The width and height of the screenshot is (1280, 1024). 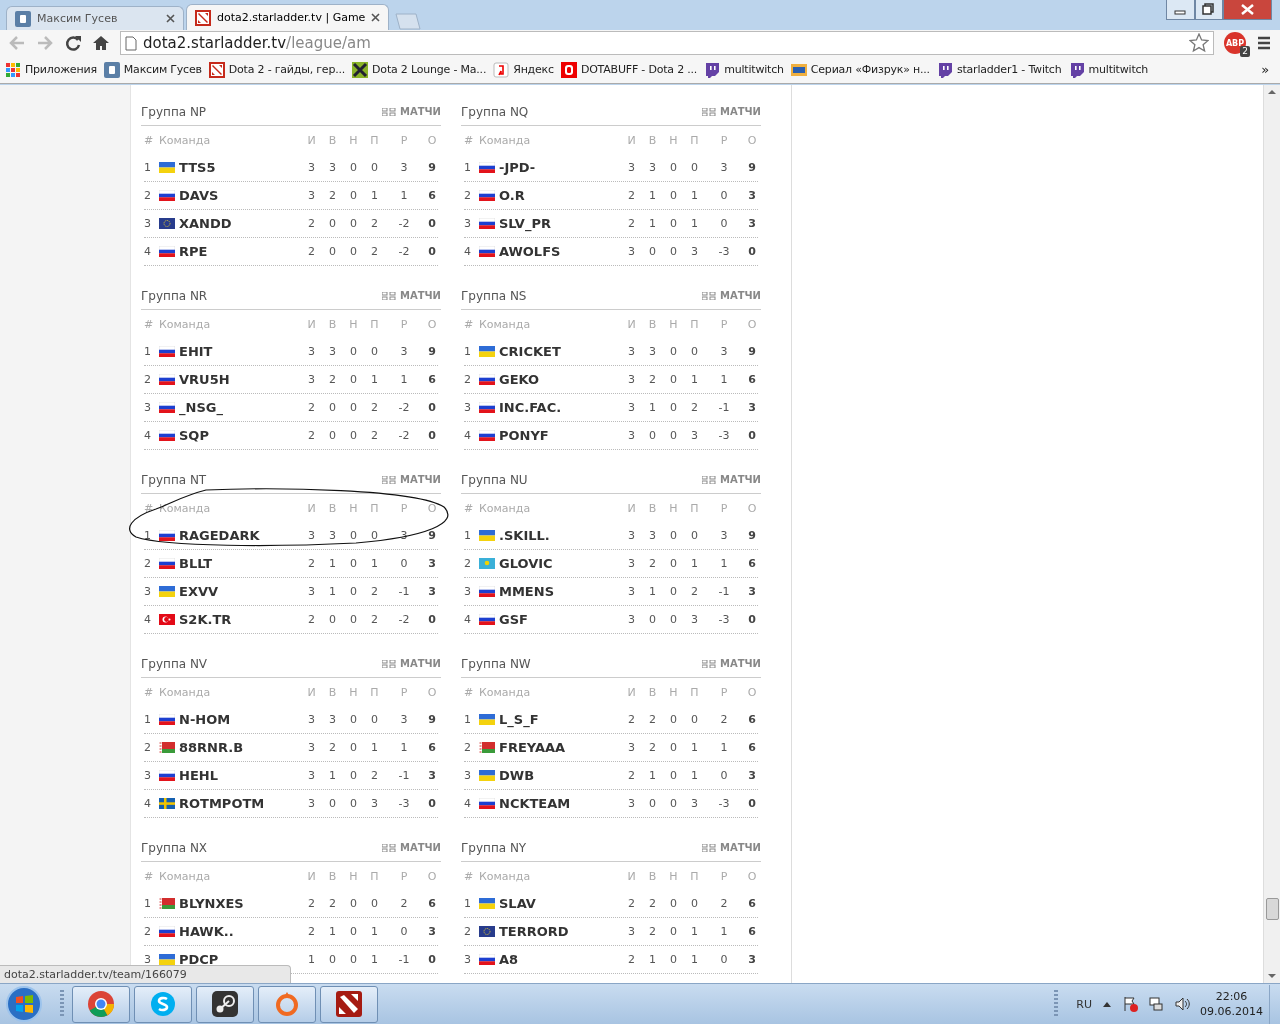 What do you see at coordinates (197, 167) in the screenshot?
I see `team-name: TTS5` at bounding box center [197, 167].